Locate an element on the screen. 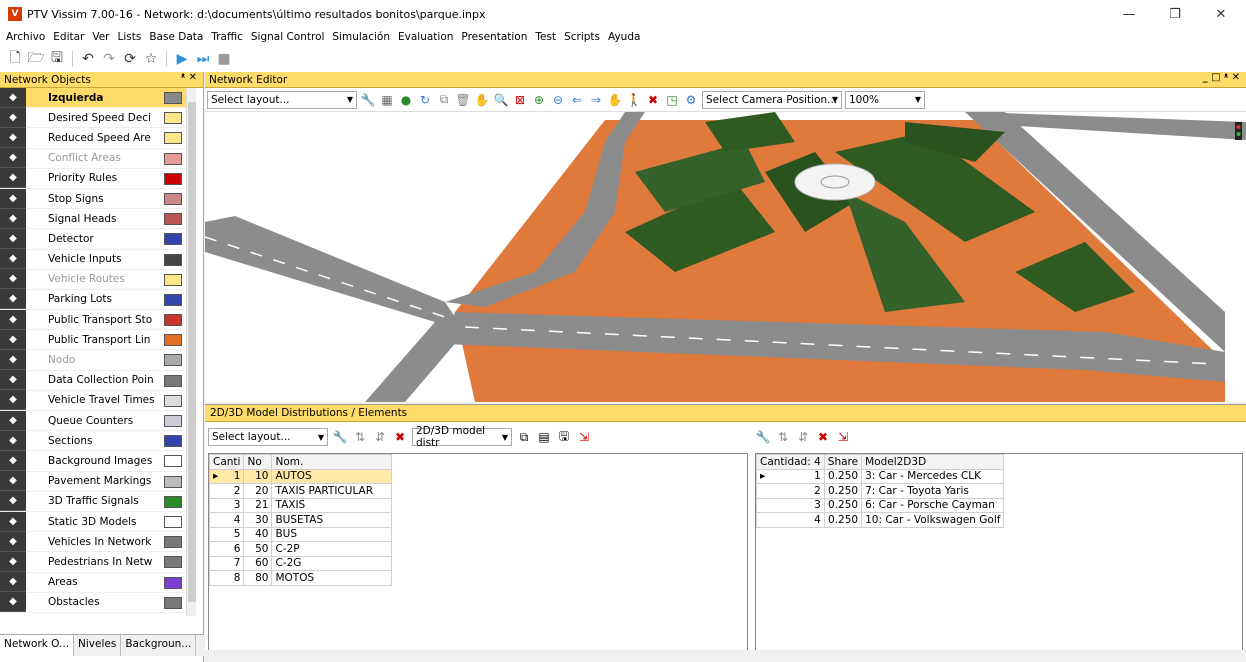 The image size is (1246, 662). table-row: 3 0.250 6: Car - Porsche Cayman is located at coordinates (880, 505).